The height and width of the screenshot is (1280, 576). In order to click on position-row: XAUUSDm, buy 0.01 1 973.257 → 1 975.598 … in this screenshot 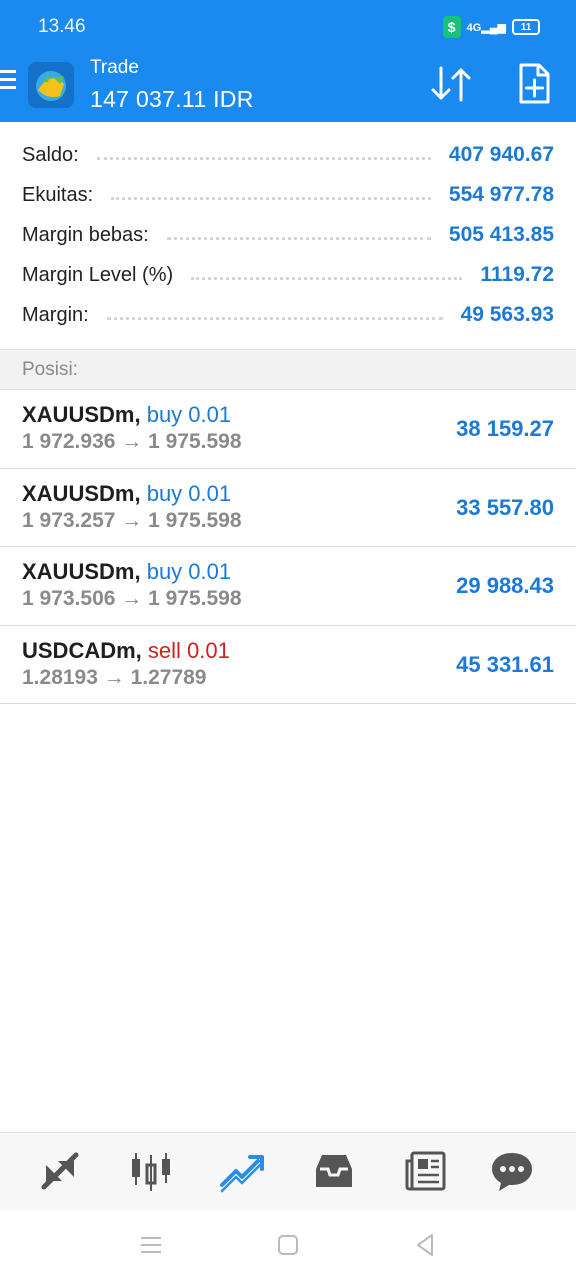, I will do `click(288, 508)`.